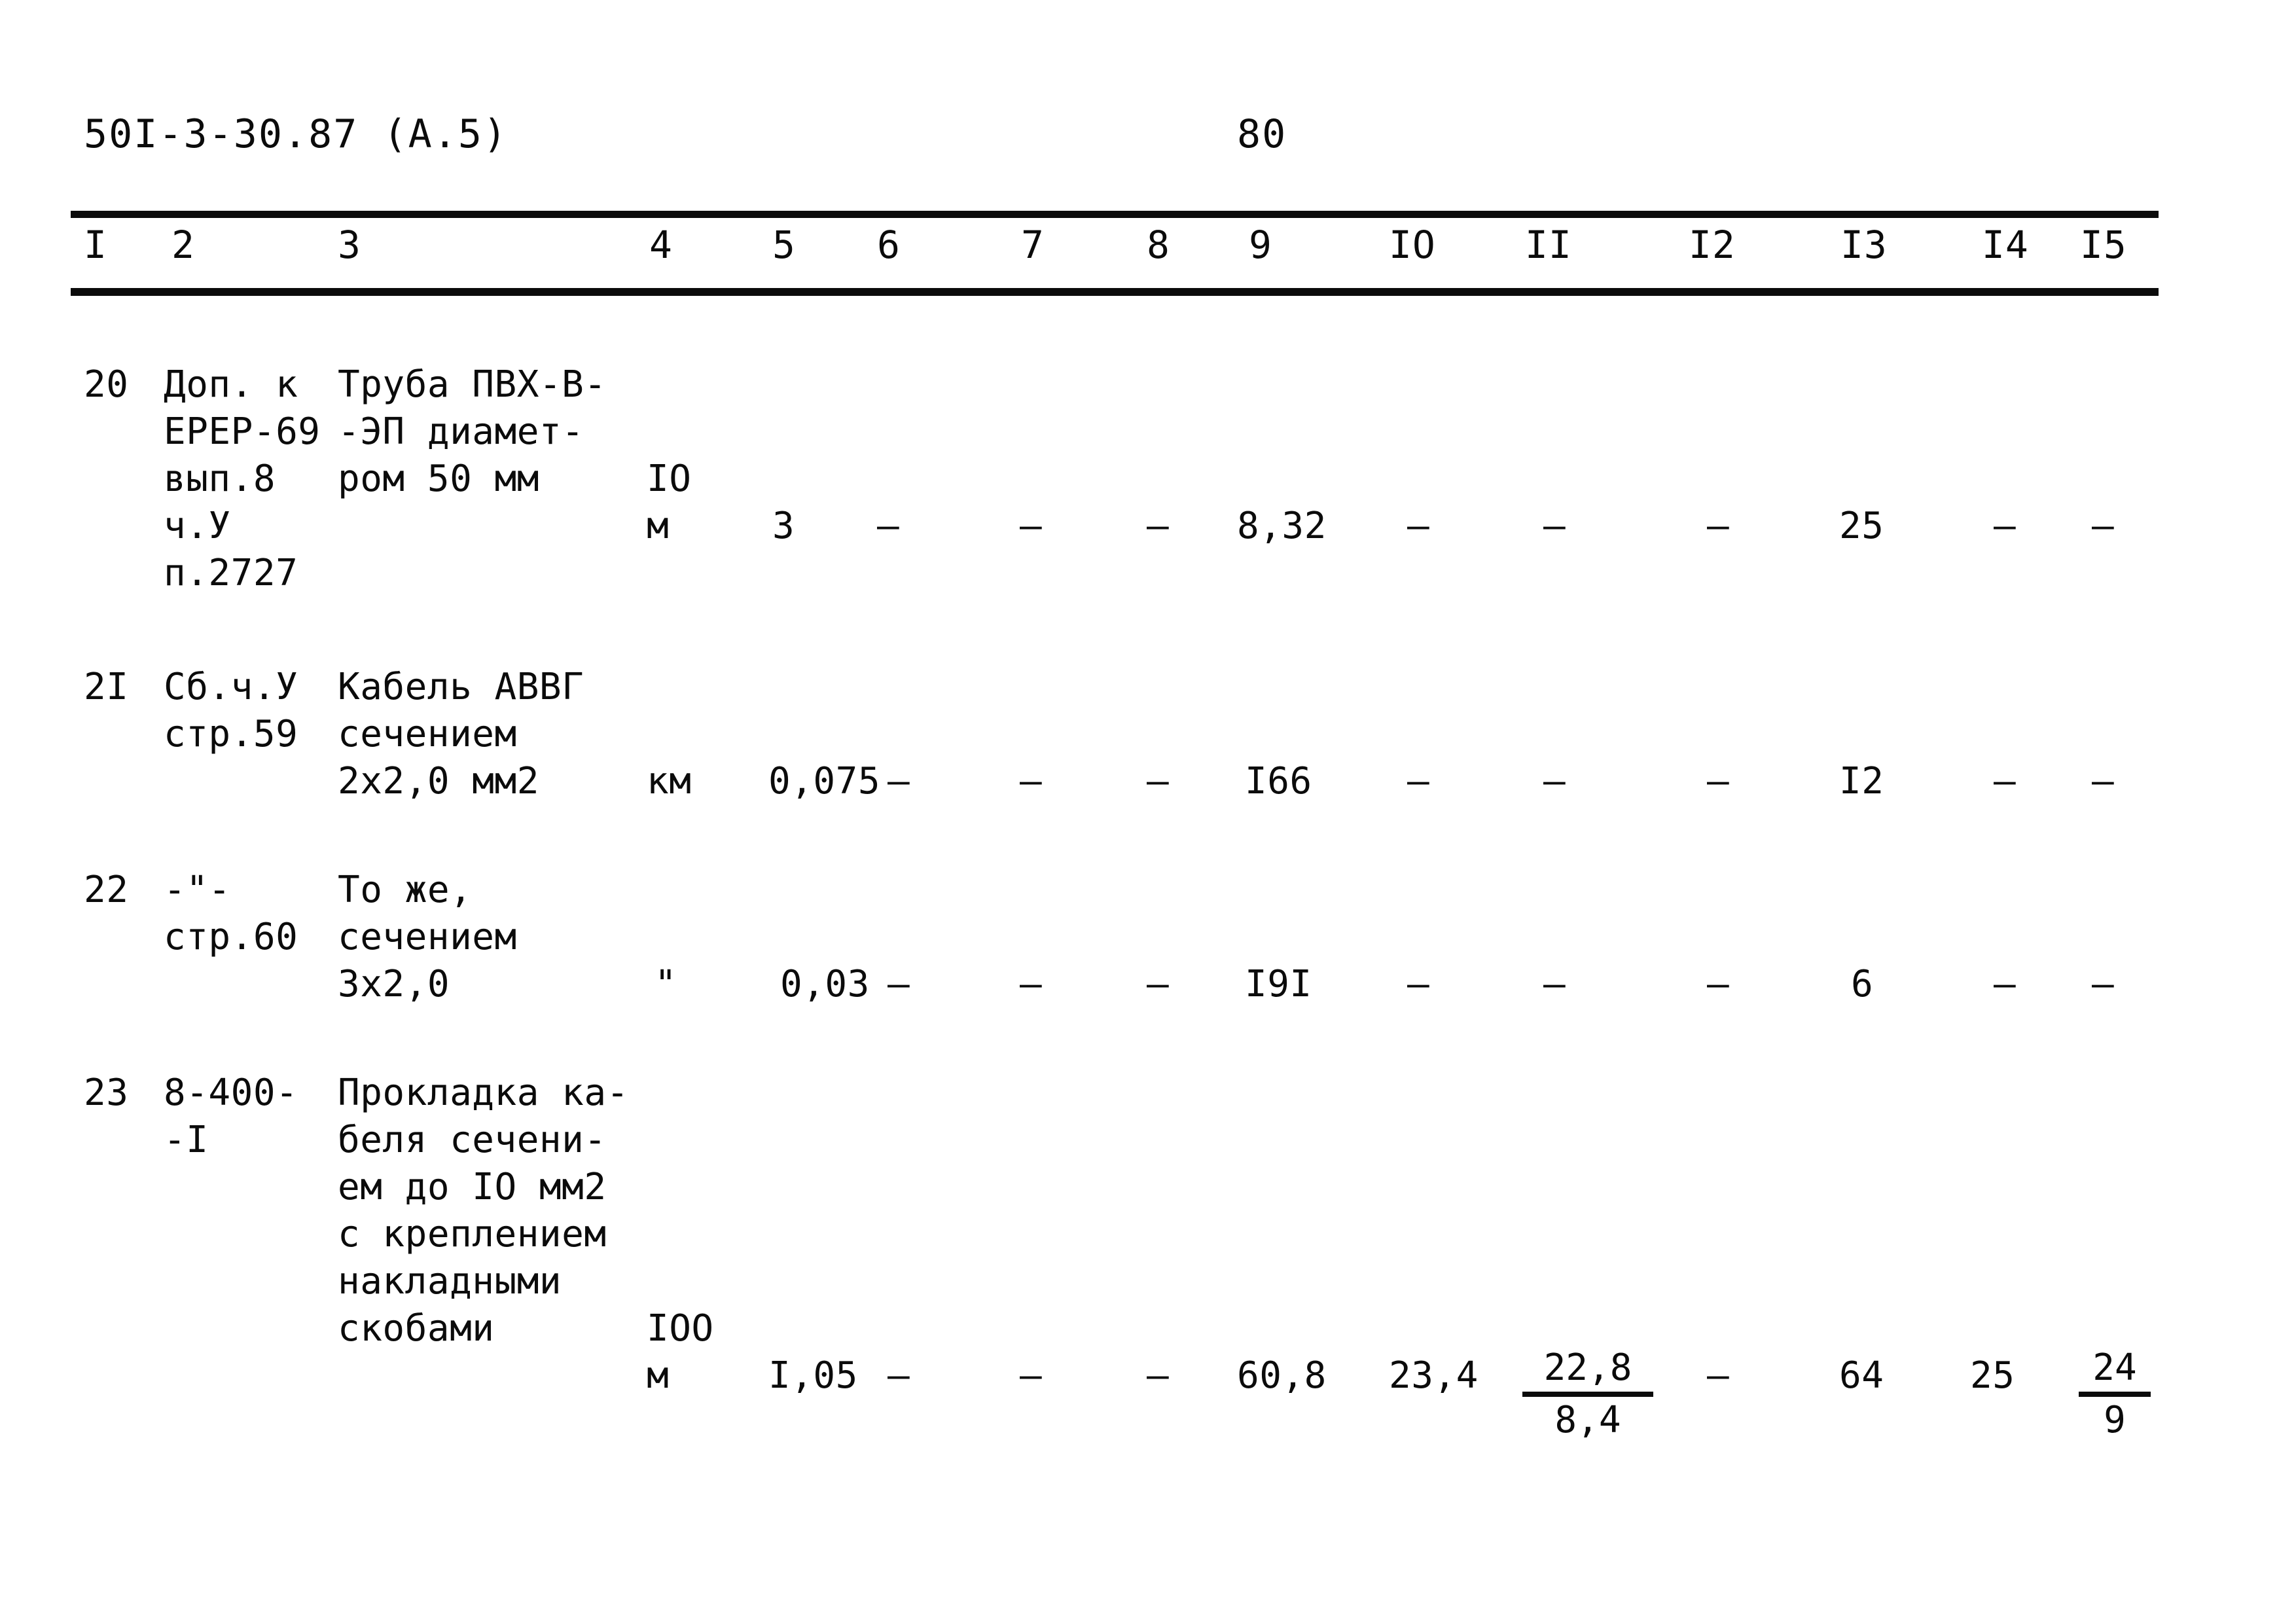 The image size is (2296, 1624). What do you see at coordinates (220, 479) in the screenshot?
I see `source-ref-line: вып.8` at bounding box center [220, 479].